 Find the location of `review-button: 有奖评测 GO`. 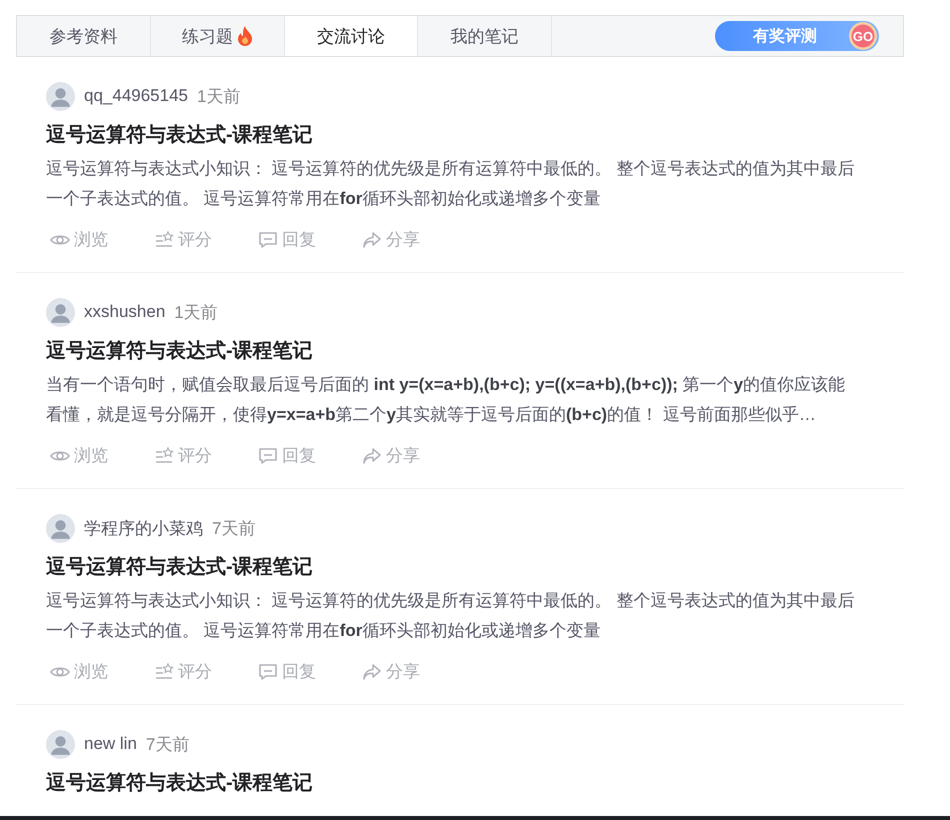

review-button: 有奖评测 GO is located at coordinates (797, 36).